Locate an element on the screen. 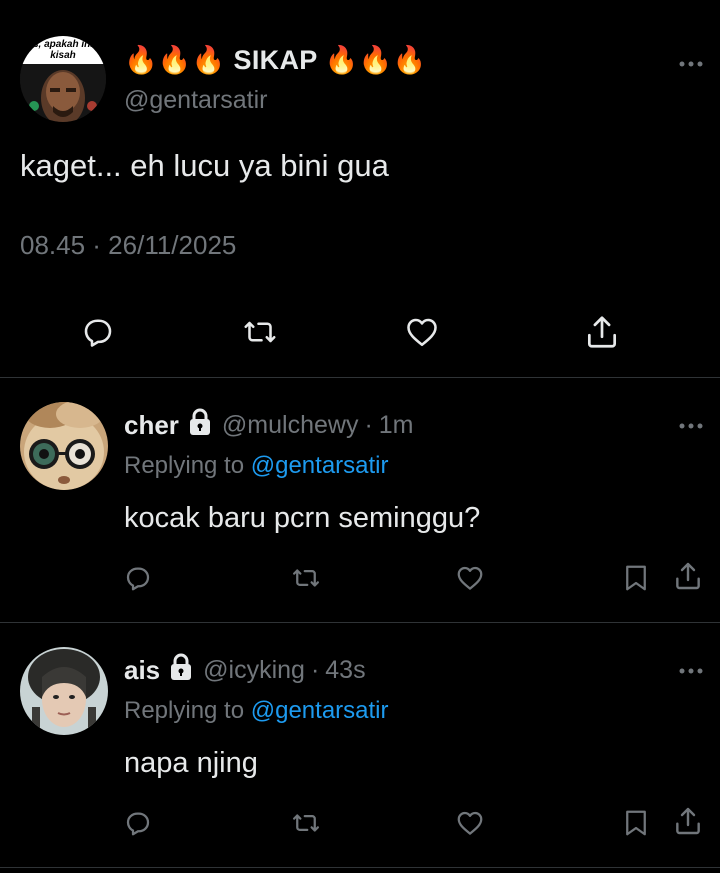  handle: @gentarsatir is located at coordinates (196, 100).